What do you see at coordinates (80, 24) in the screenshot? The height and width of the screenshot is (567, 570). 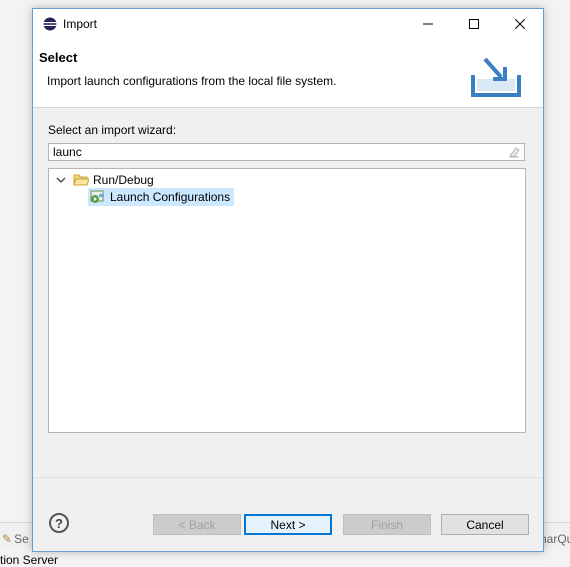 I see `dialog-title: Import` at bounding box center [80, 24].